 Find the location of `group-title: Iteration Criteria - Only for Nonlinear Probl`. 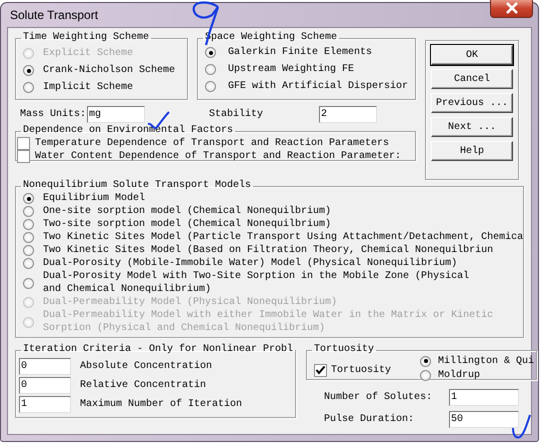

group-title: Iteration Criteria - Only for Nonlinear Probl is located at coordinates (158, 350).